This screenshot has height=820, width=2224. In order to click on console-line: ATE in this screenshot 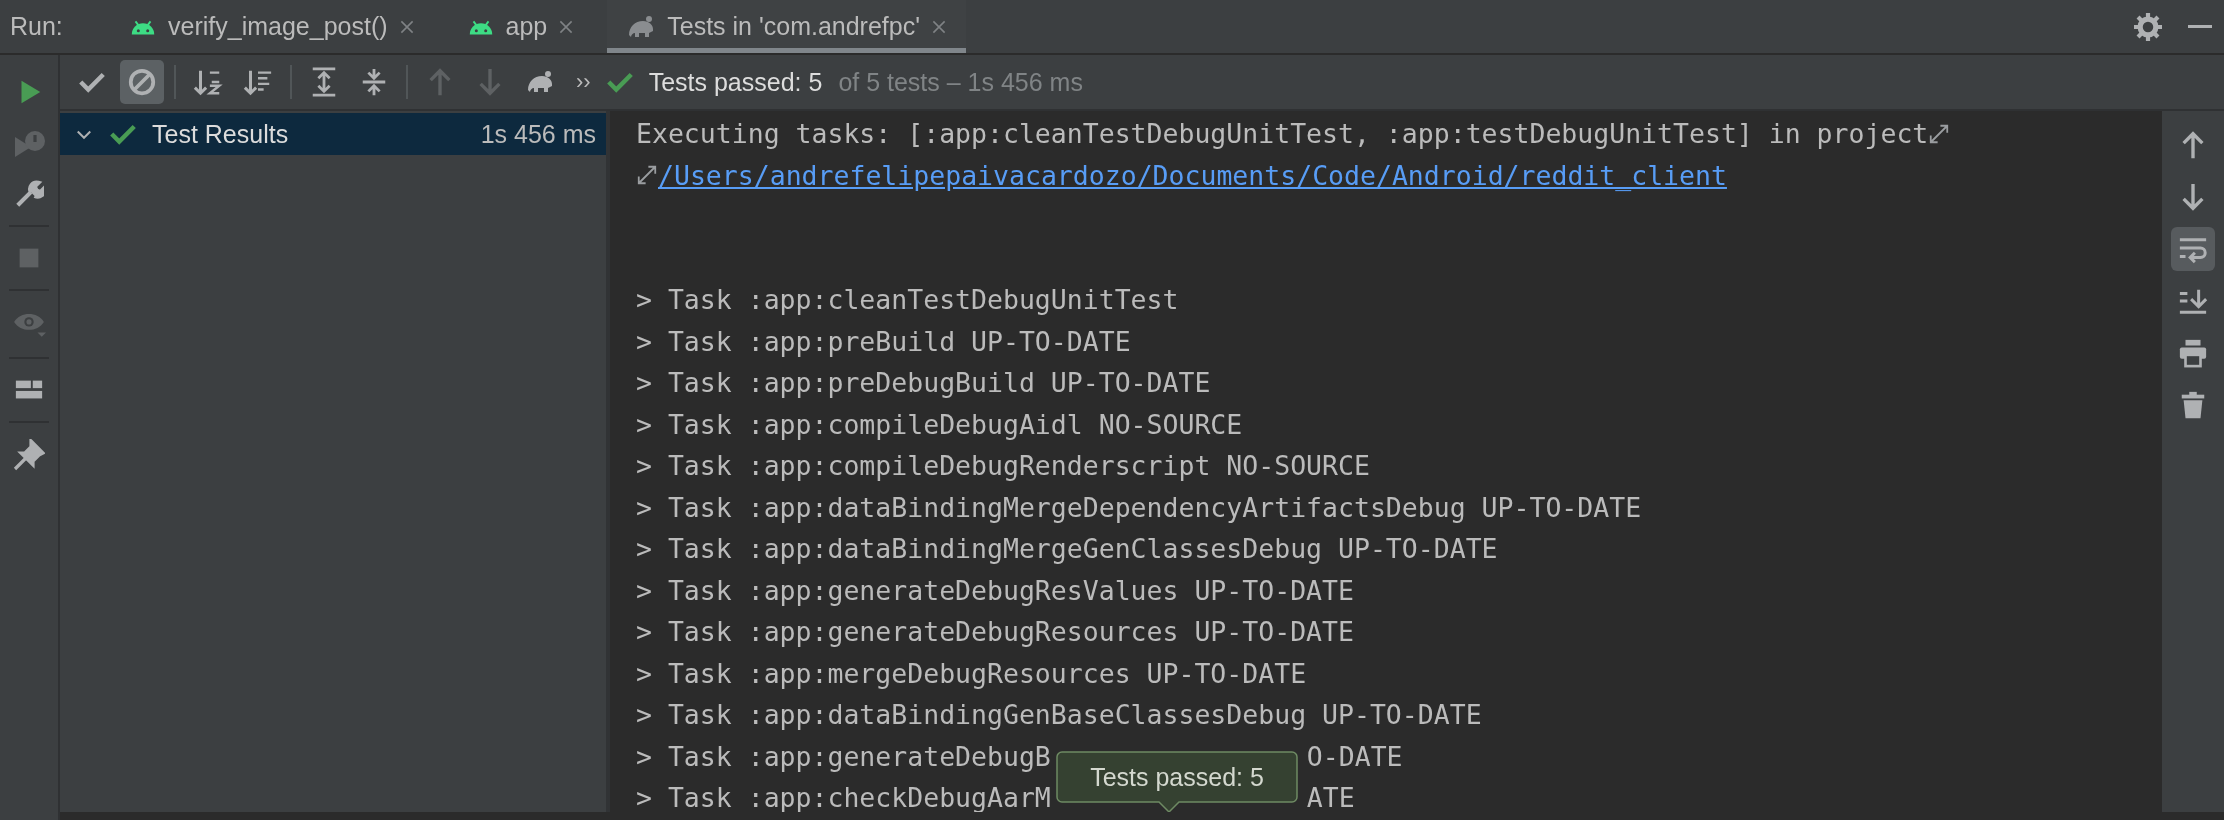, I will do `click(1330, 796)`.